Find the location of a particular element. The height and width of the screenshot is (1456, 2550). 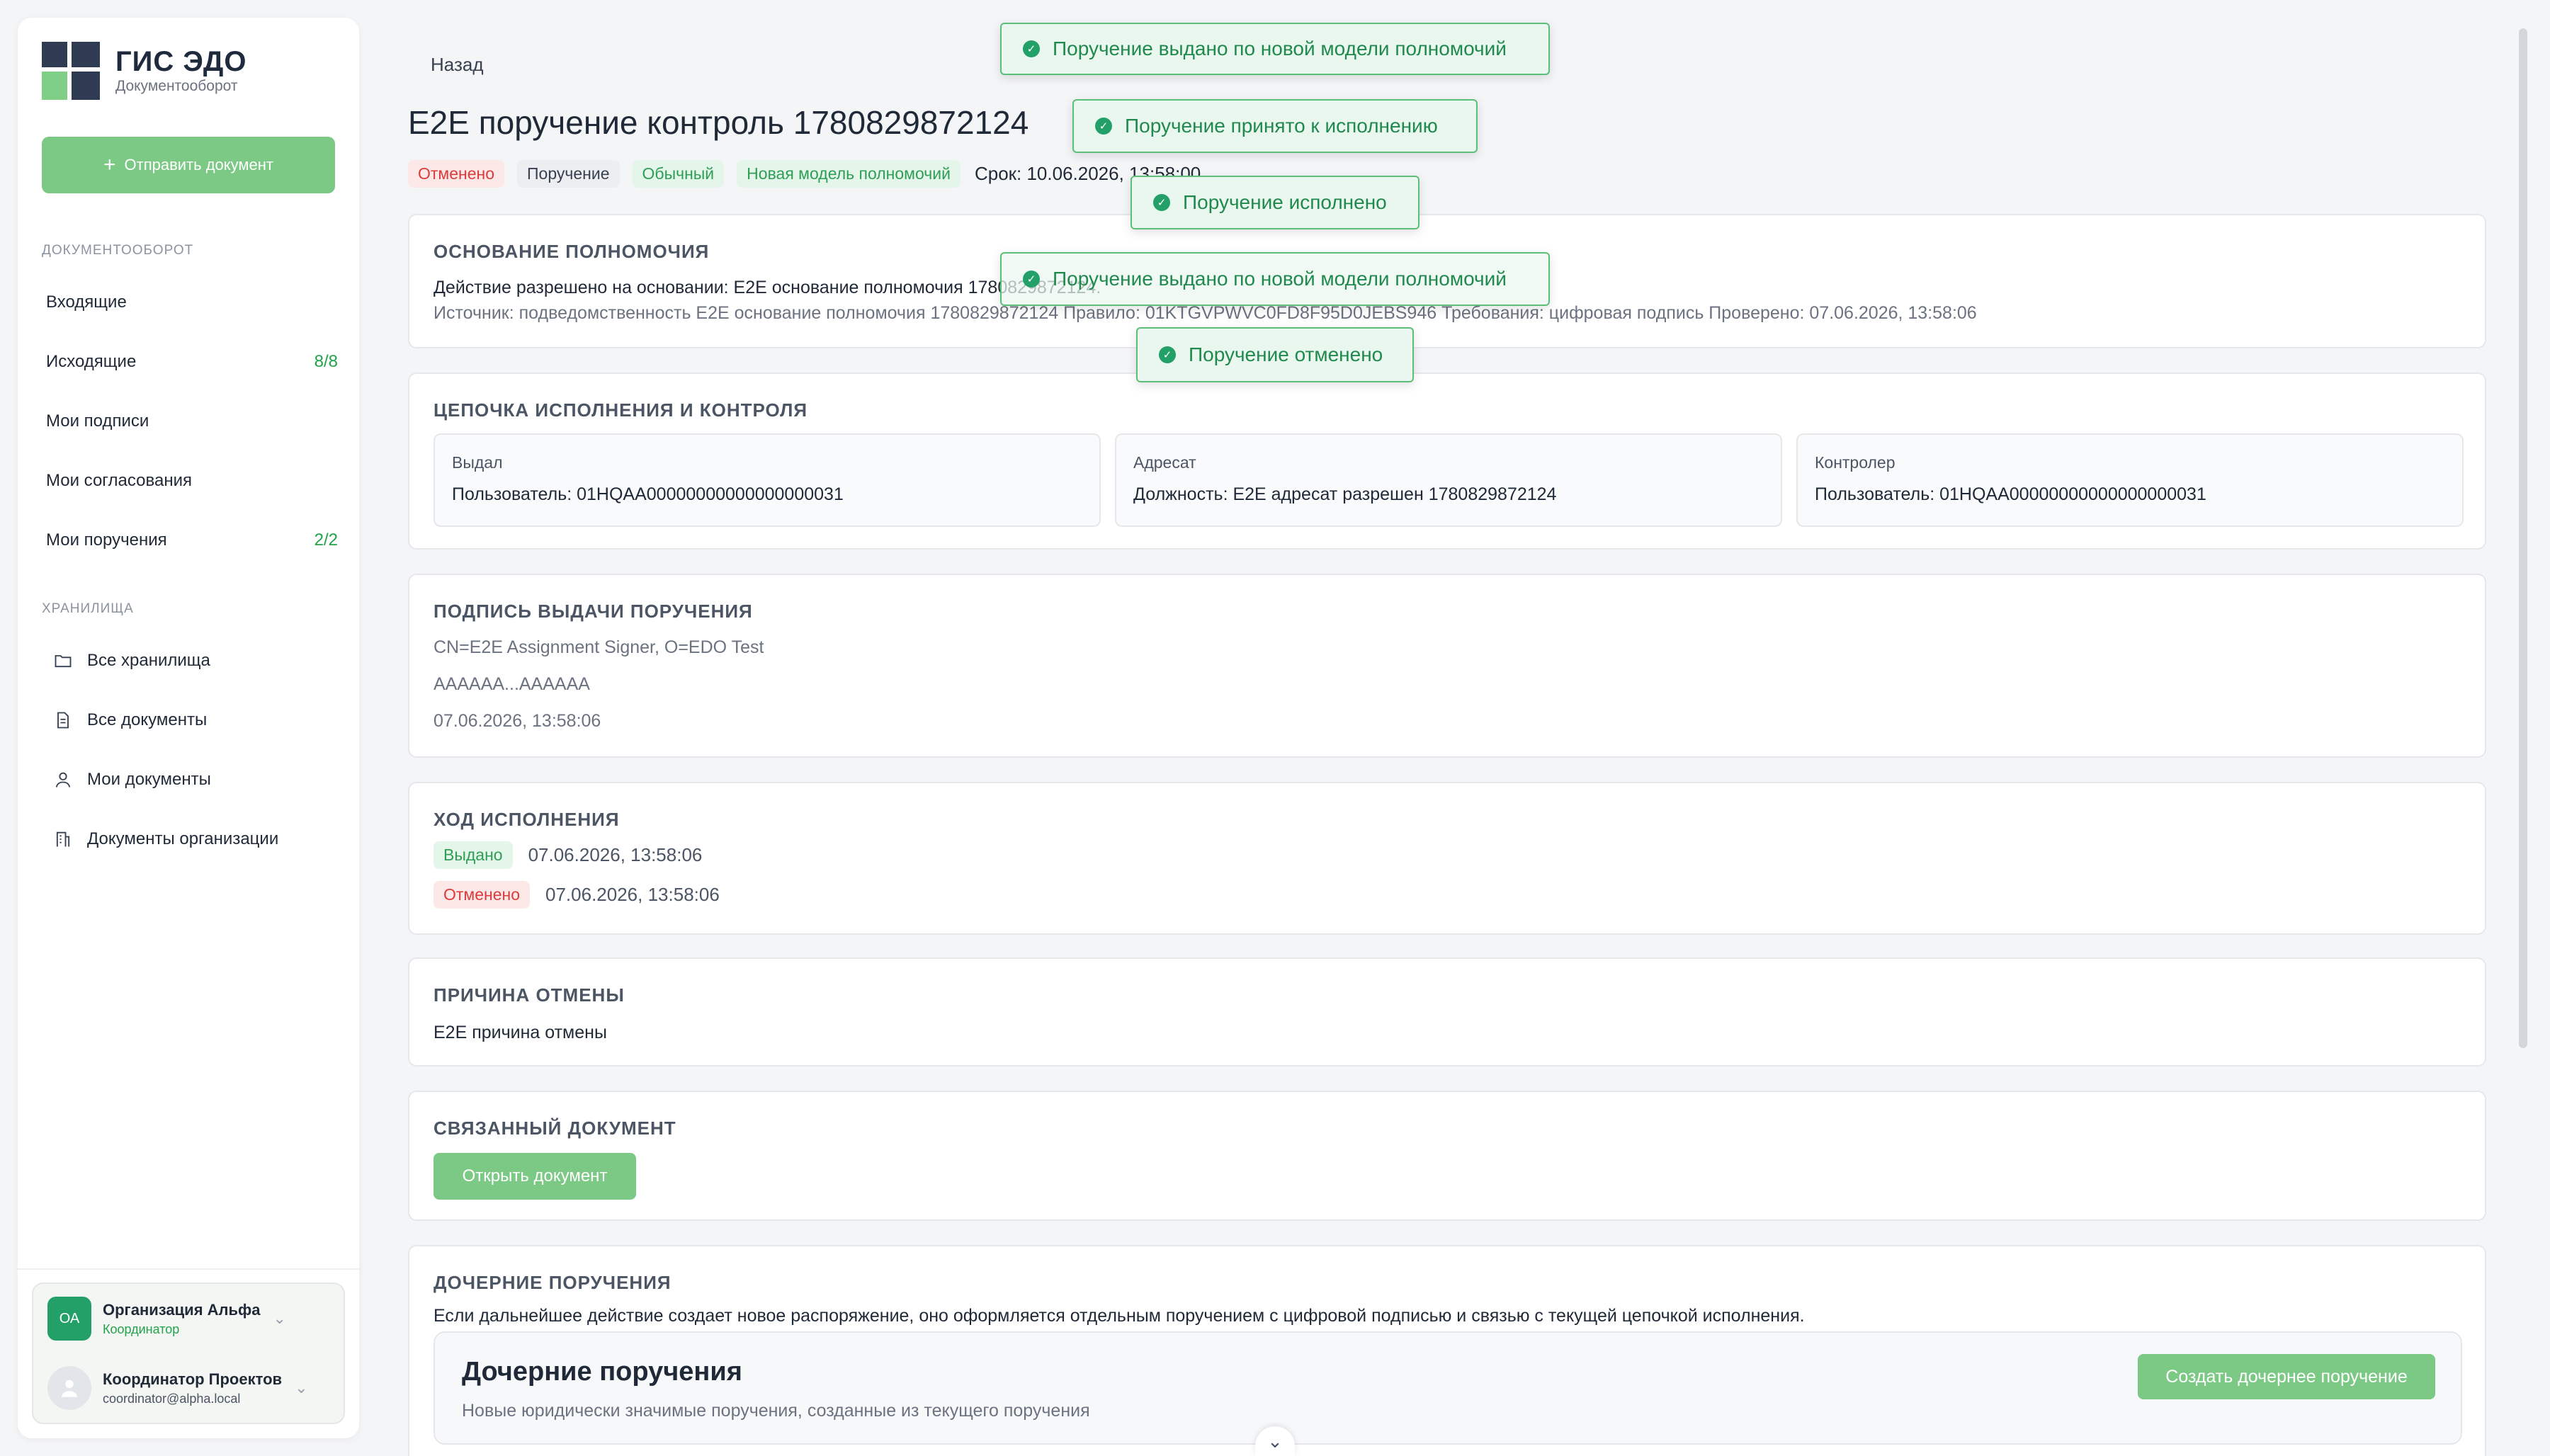

logo-subtitle: Документооборот is located at coordinates (177, 86).